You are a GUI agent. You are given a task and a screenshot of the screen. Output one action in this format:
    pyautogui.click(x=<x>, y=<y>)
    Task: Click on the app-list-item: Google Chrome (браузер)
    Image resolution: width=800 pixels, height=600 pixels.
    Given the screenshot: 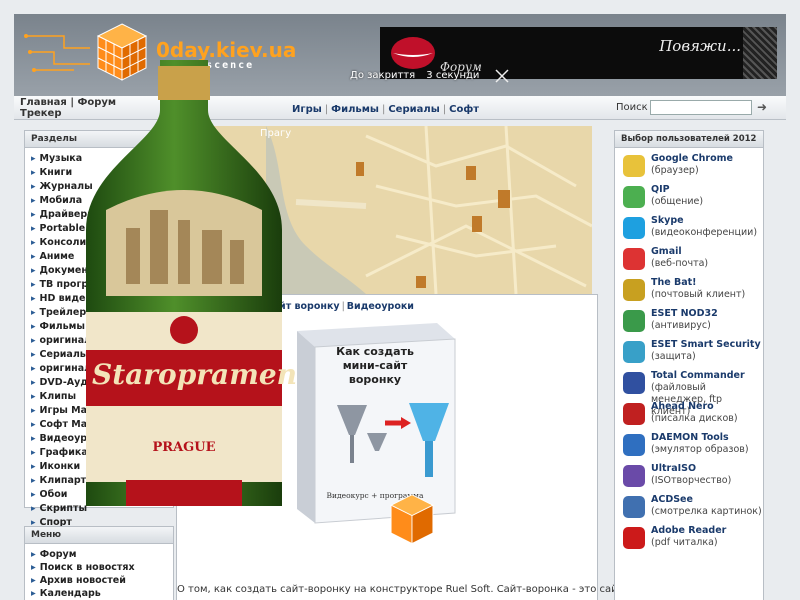 What is the action you would take?
    pyautogui.click(x=689, y=166)
    